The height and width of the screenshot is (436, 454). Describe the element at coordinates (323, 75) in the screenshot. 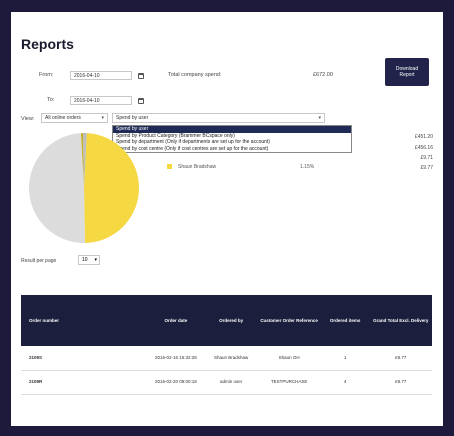

I see `total-spend-value: £672.00` at that location.